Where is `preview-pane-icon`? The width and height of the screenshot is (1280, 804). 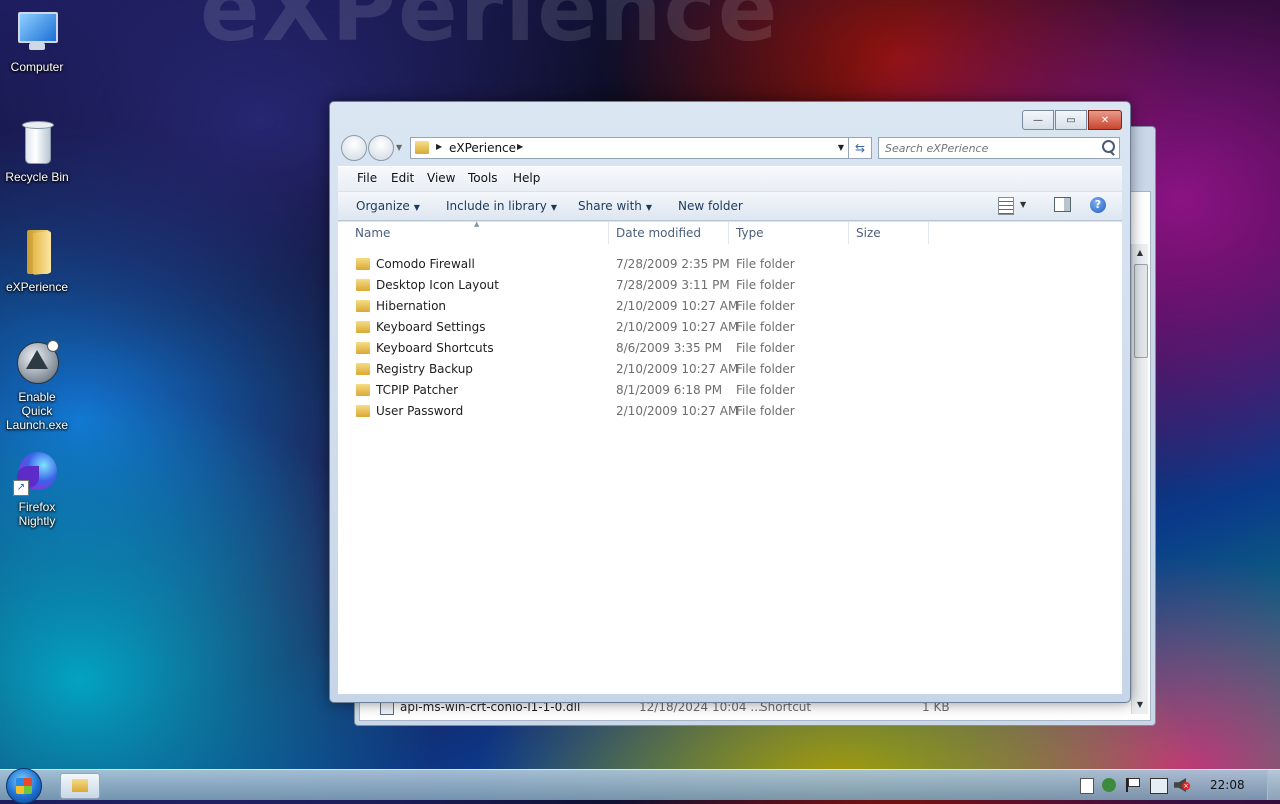 preview-pane-icon is located at coordinates (1062, 204).